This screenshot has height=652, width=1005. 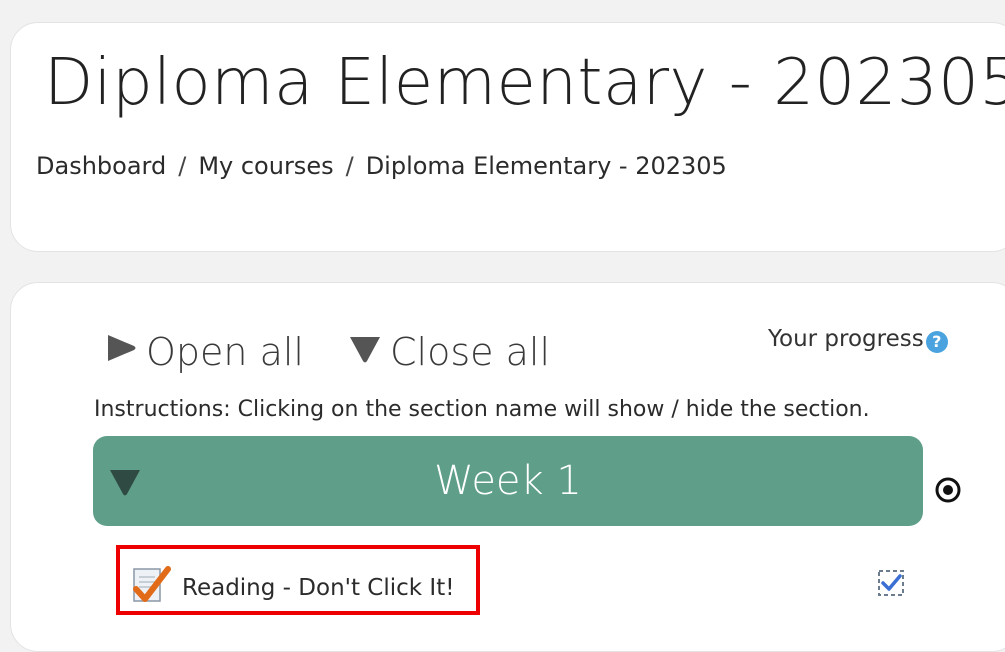 What do you see at coordinates (524, 83) in the screenshot?
I see `page-title: Diploma Elementary - 202305` at bounding box center [524, 83].